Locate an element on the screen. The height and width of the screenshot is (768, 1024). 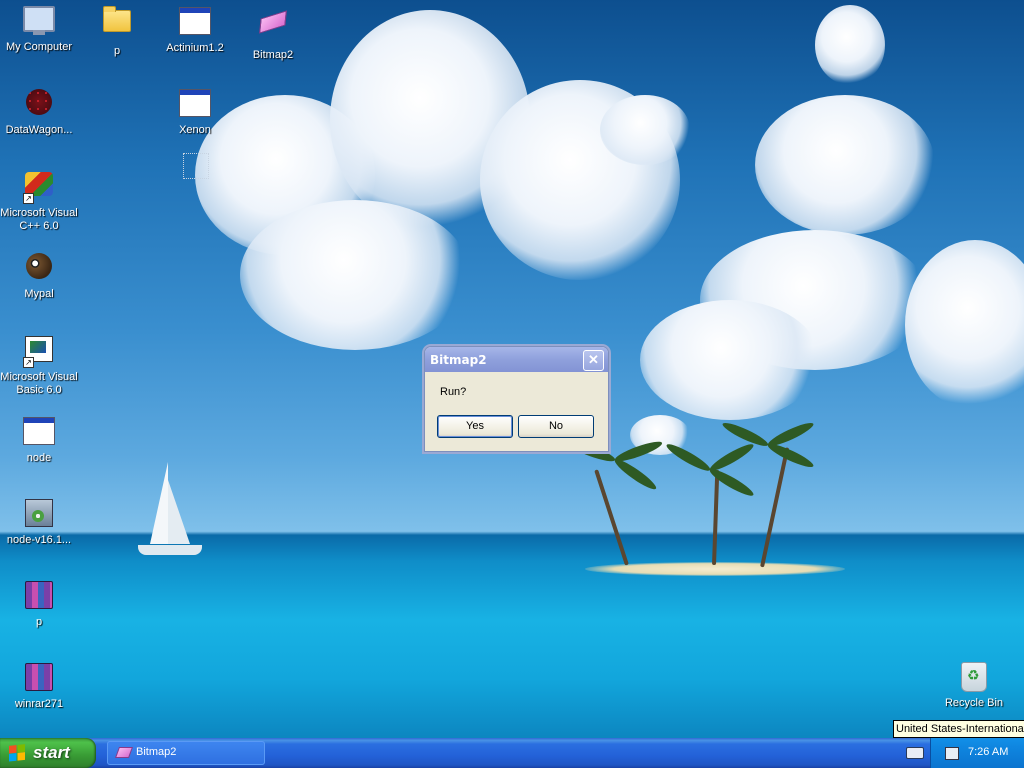
installer-icon is located at coordinates (39, 513).